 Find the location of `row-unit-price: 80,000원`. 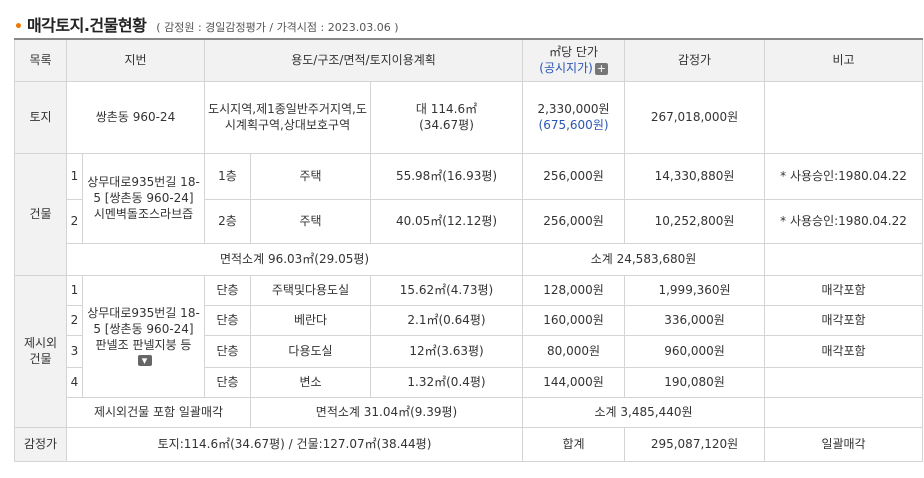

row-unit-price: 80,000원 is located at coordinates (574, 351).